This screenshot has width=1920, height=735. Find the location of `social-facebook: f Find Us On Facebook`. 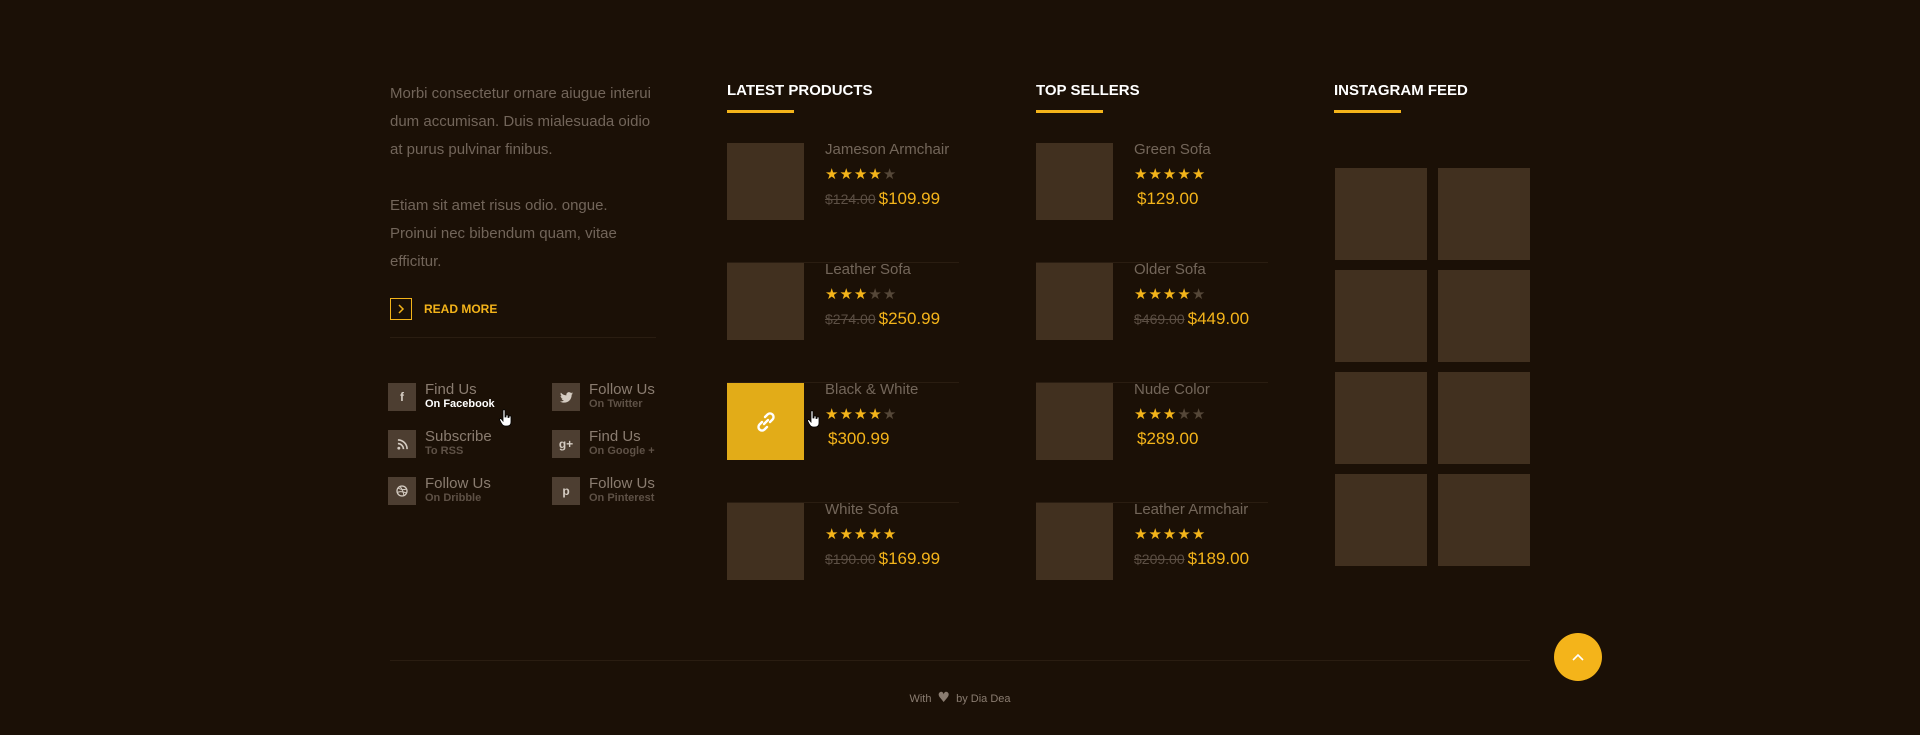

social-facebook: f Find Us On Facebook is located at coordinates (470, 396).